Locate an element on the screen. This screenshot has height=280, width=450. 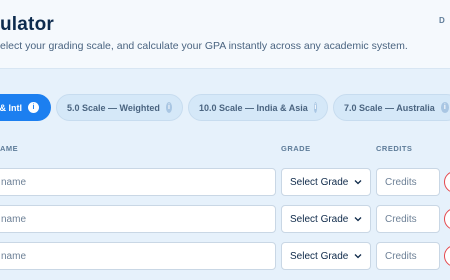
tab-label: 7.0 Scale — Australia is located at coordinates (389, 107).